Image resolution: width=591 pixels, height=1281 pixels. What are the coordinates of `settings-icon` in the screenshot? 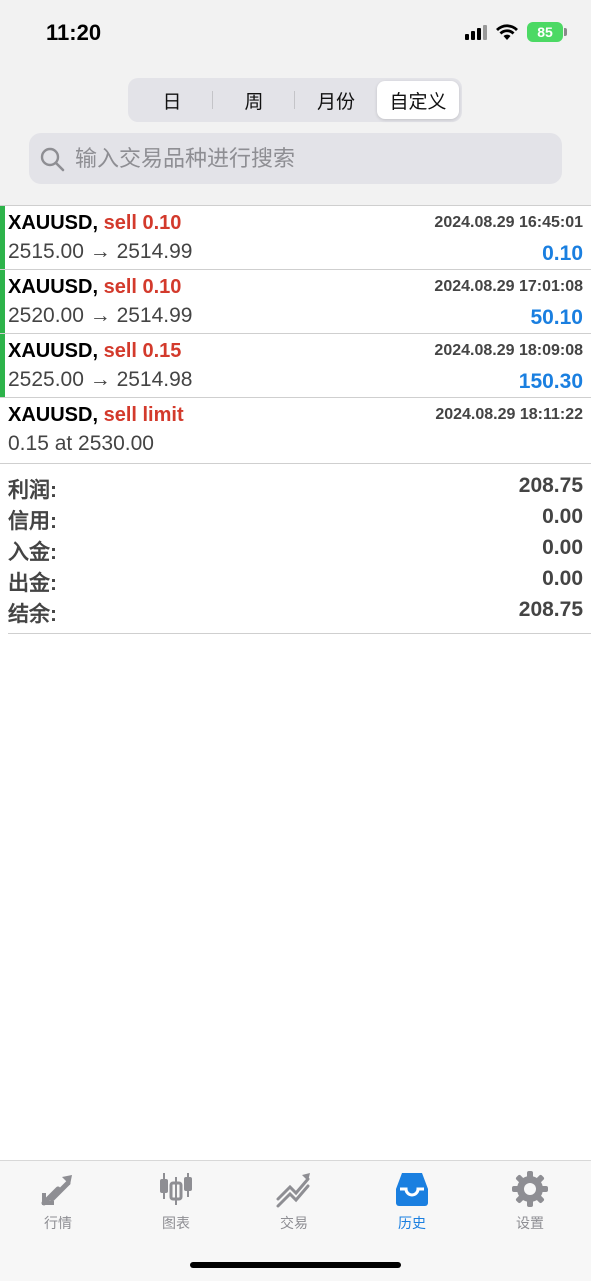 It's located at (530, 1189).